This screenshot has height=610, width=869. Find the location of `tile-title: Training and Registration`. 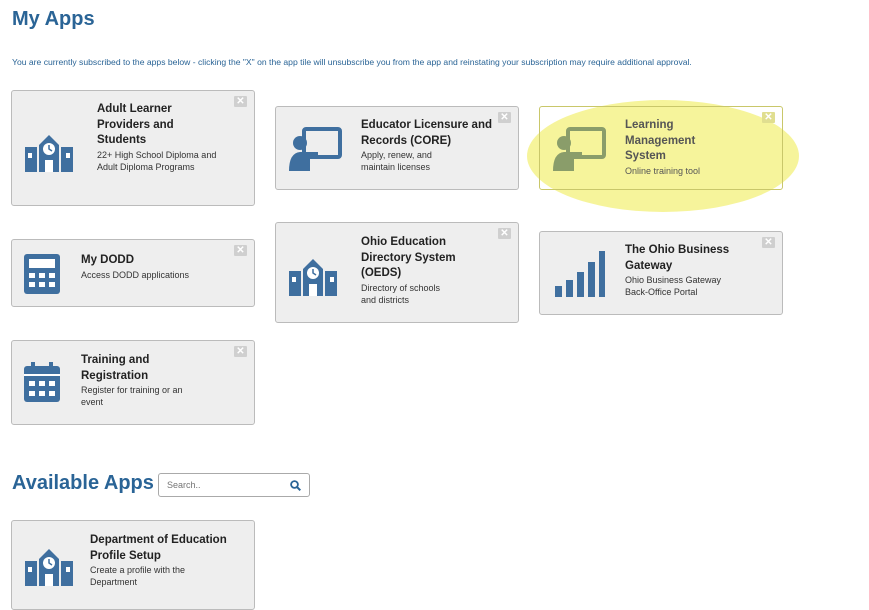

tile-title: Training and Registration is located at coordinates (115, 368).